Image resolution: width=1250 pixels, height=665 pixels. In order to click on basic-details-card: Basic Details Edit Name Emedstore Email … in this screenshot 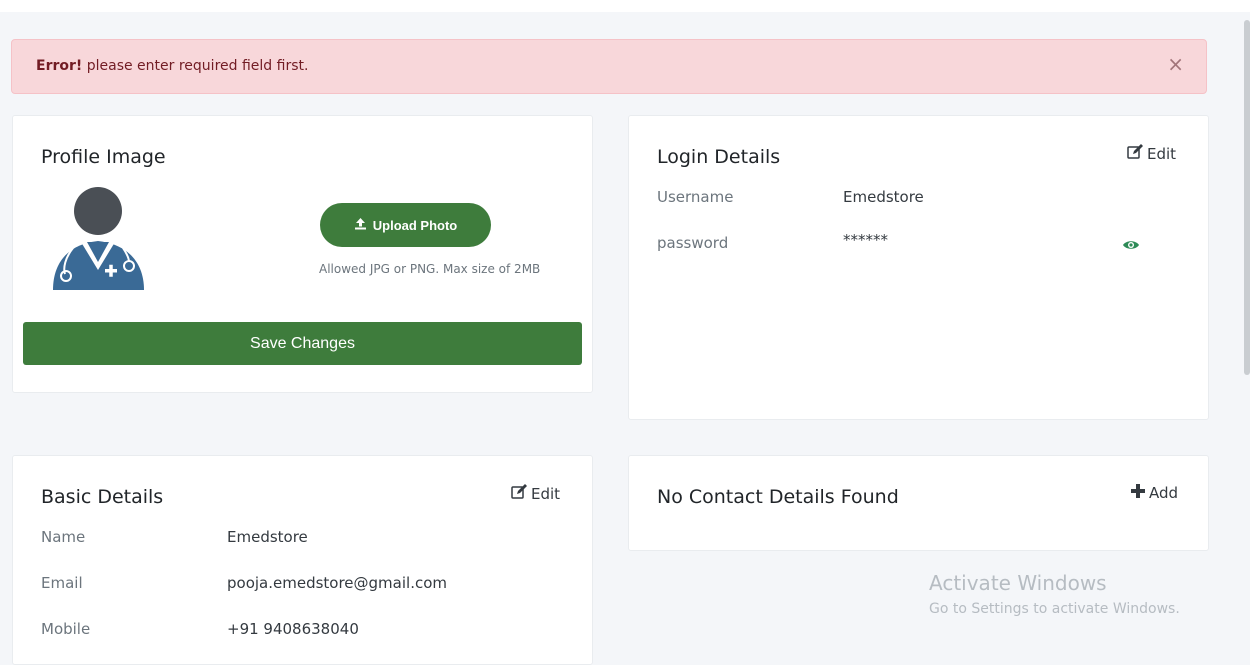, I will do `click(302, 560)`.